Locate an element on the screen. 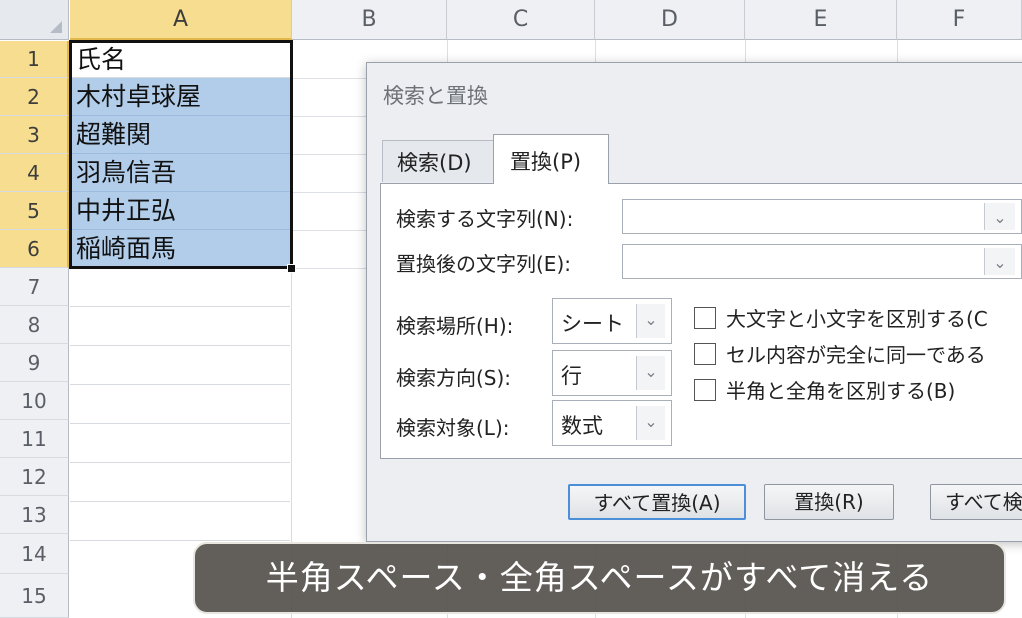 This screenshot has height=618, width=1022. within-select: シート ⌄ is located at coordinates (612, 321).